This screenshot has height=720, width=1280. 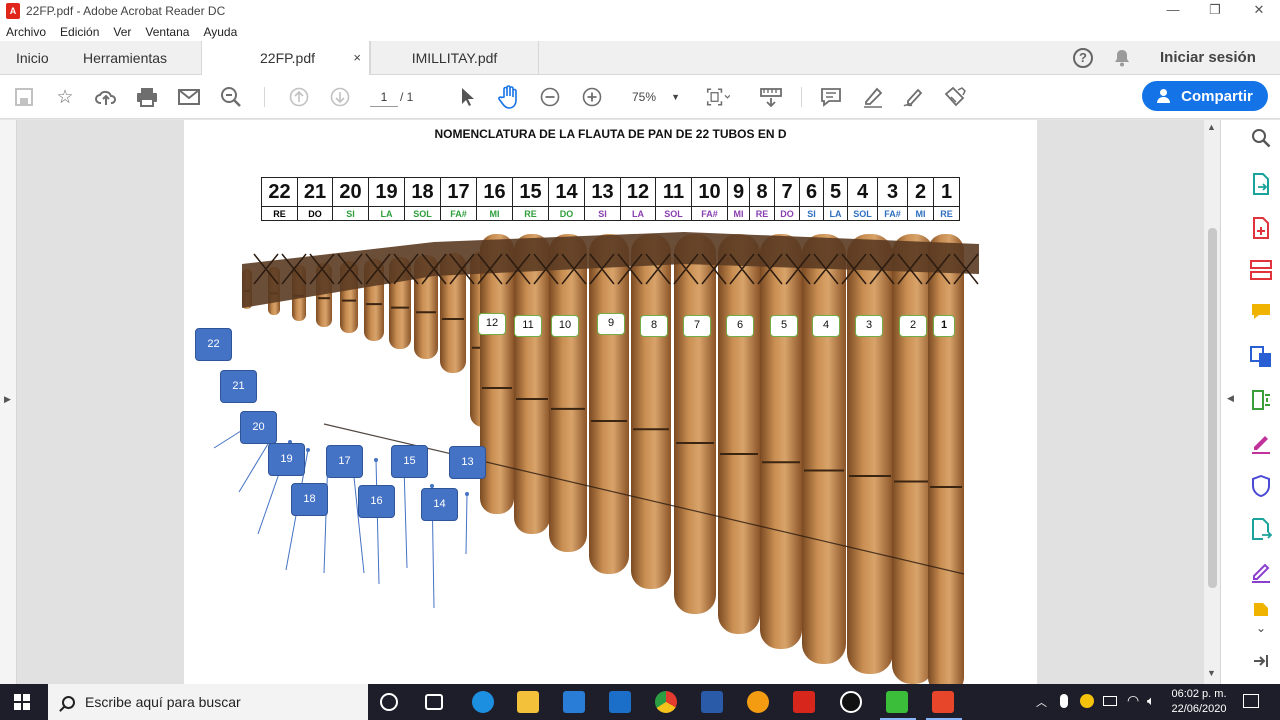 What do you see at coordinates (167, 32) in the screenshot?
I see `menu-ventana: Ventana` at bounding box center [167, 32].